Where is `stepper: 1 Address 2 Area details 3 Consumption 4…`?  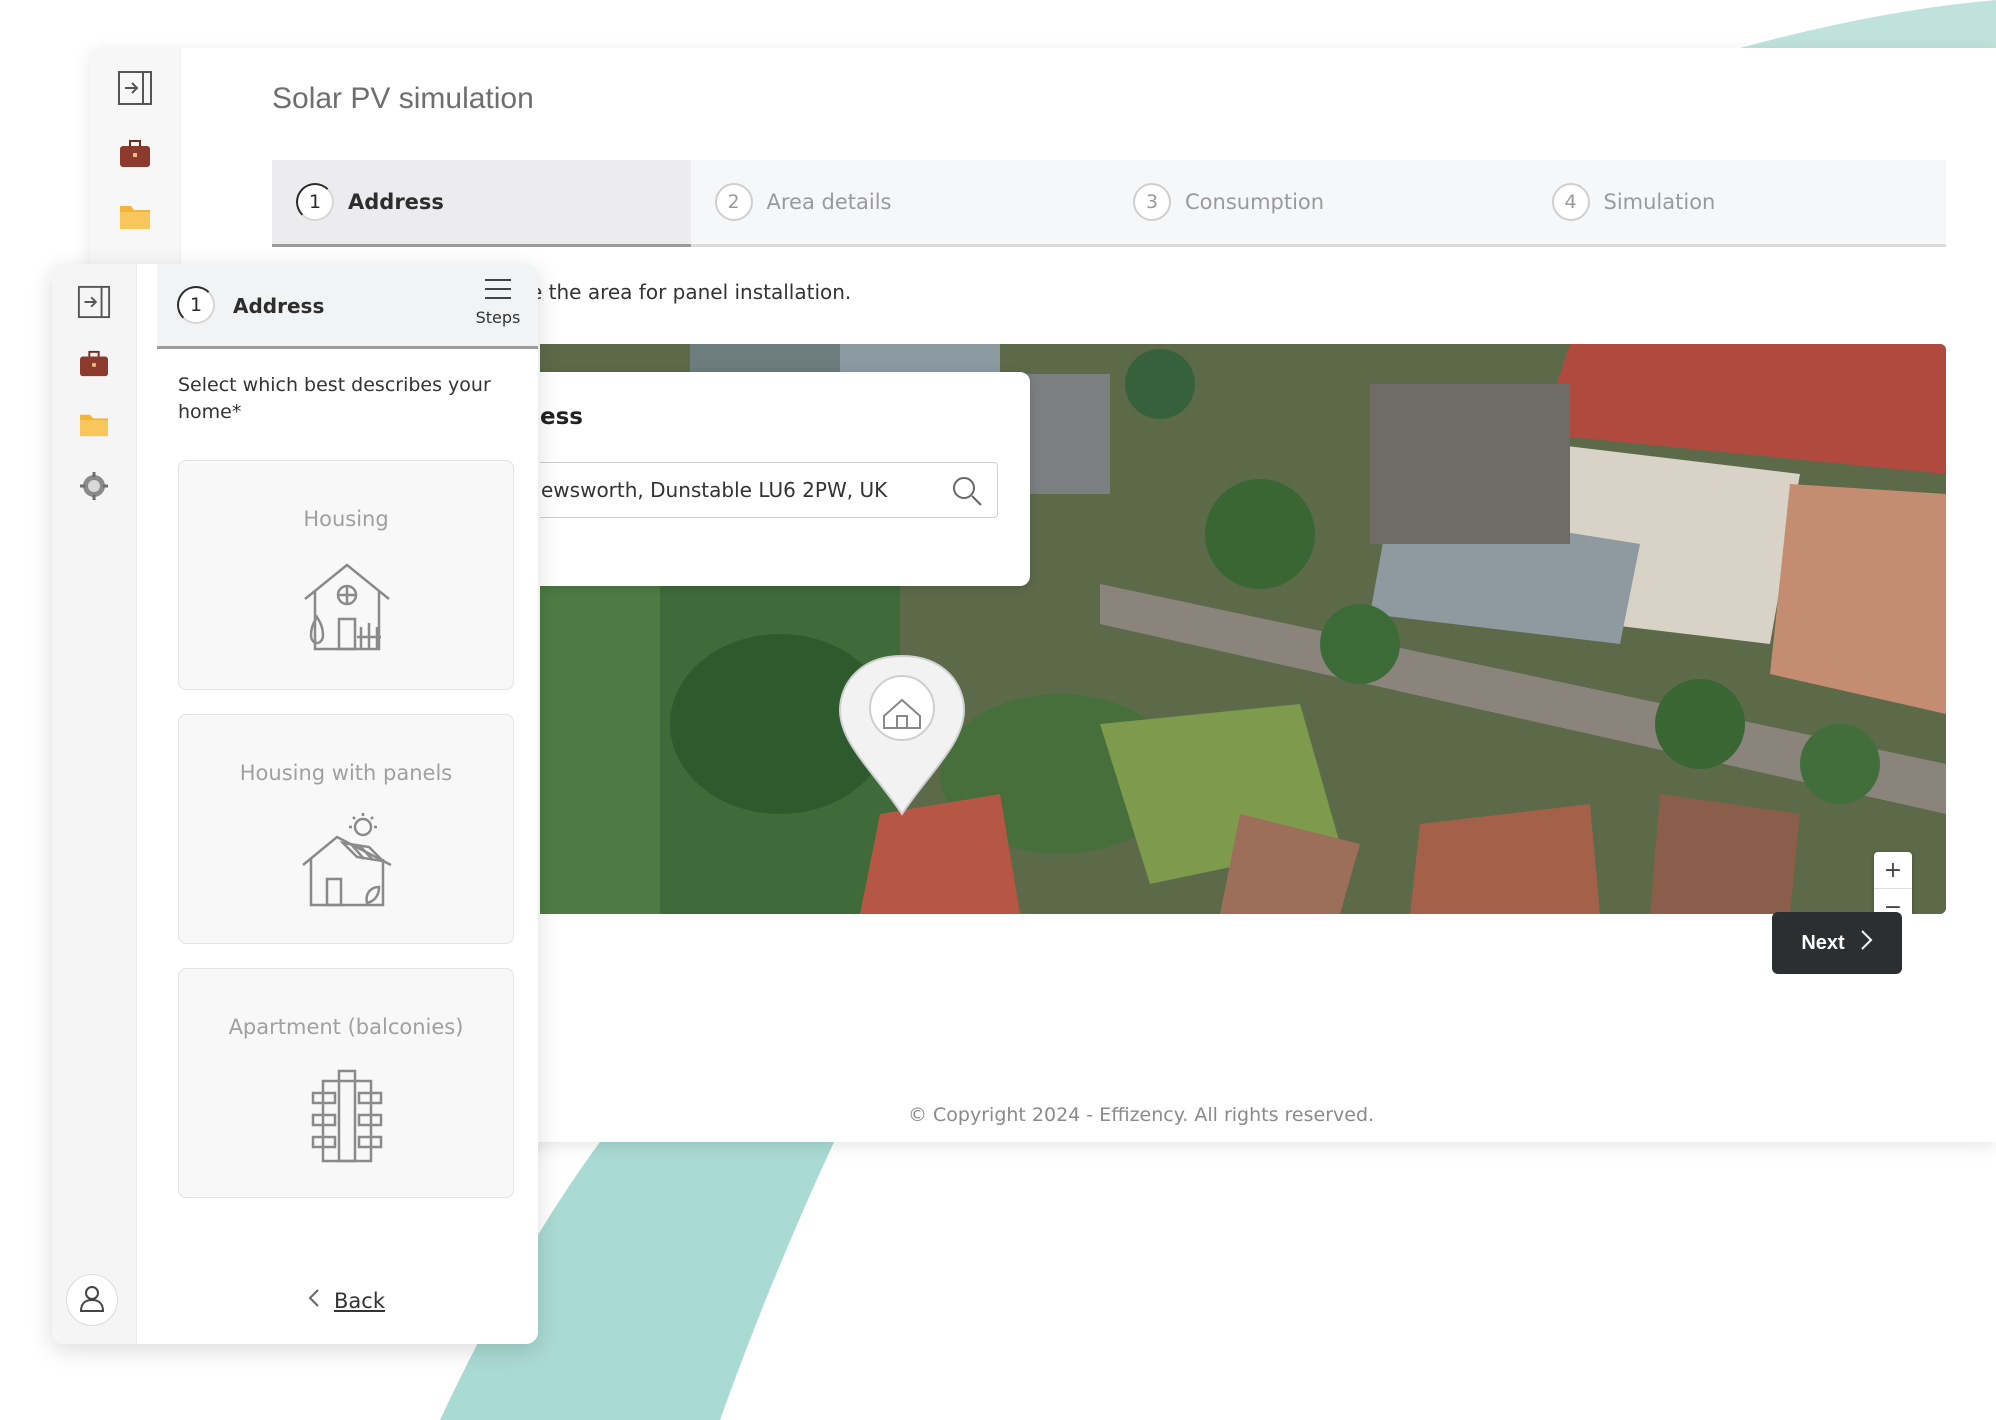
stepper: 1 Address 2 Area details 3 Consumption 4… is located at coordinates (1109, 203).